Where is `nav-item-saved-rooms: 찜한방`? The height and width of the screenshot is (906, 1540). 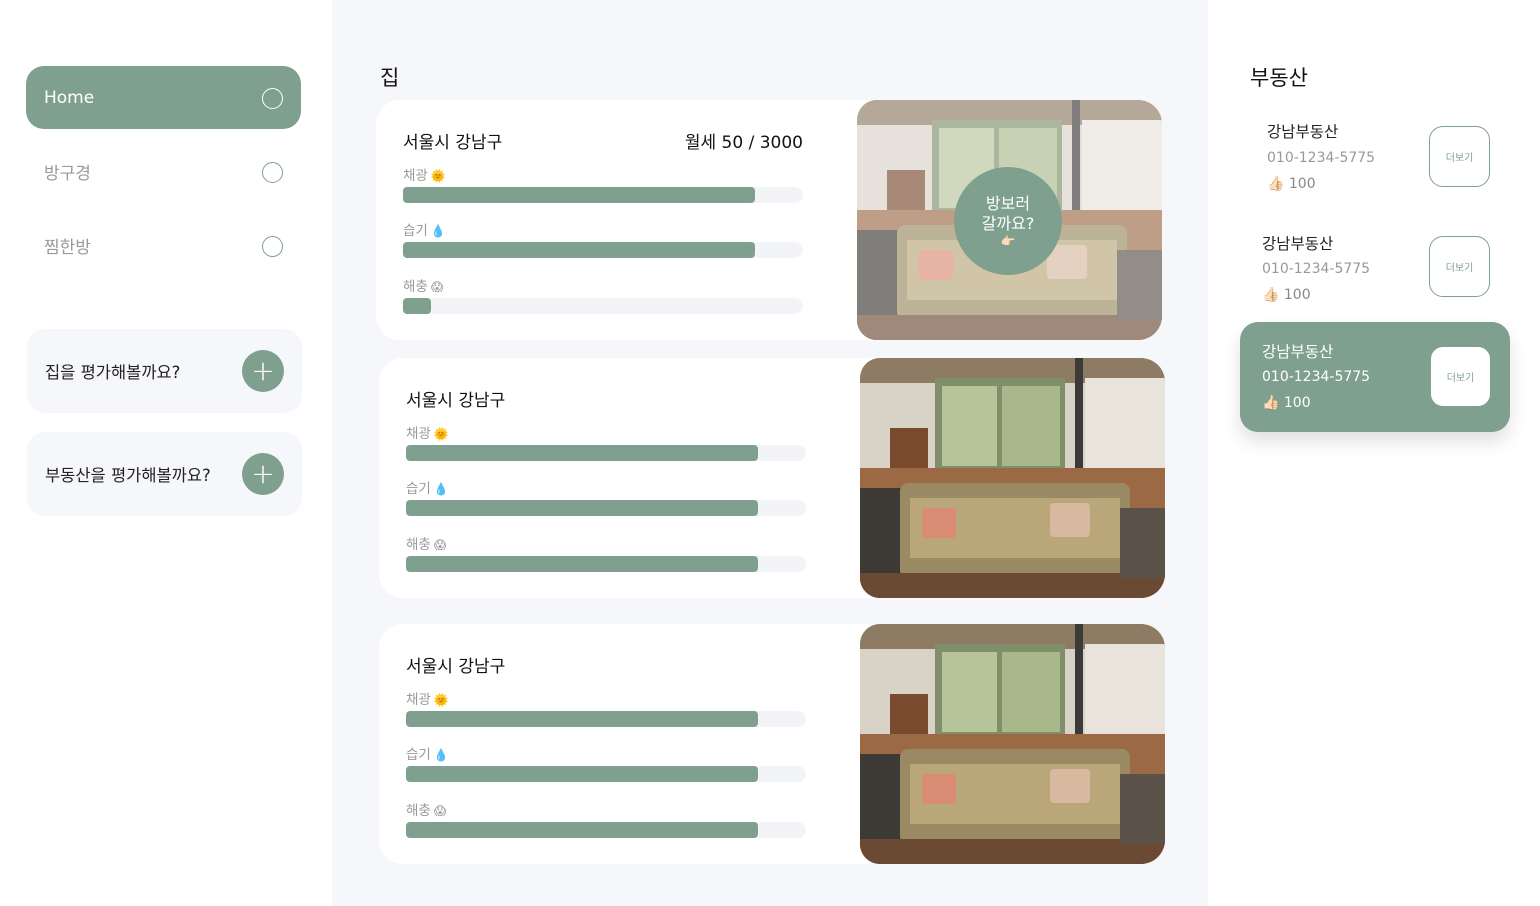 nav-item-saved-rooms: 찜한방 is located at coordinates (163, 245).